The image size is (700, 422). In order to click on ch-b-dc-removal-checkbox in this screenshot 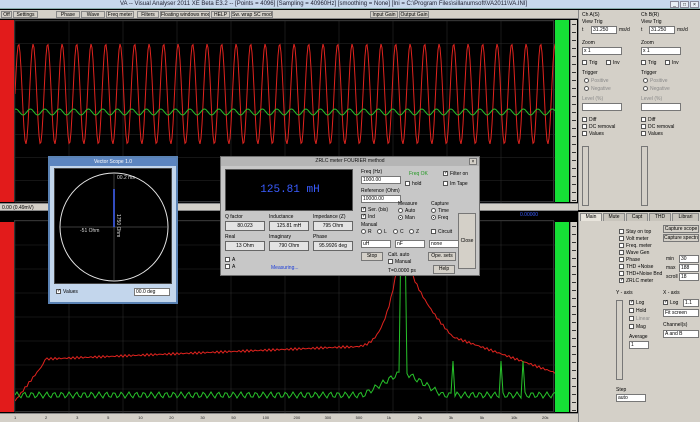, I will do `click(643, 126)`.